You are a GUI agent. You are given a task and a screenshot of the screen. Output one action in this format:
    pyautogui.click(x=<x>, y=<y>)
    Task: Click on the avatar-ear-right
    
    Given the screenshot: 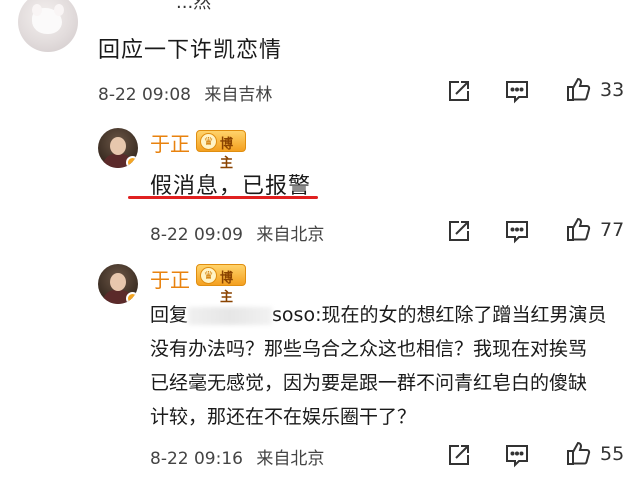 What is the action you would take?
    pyautogui.click(x=59, y=10)
    